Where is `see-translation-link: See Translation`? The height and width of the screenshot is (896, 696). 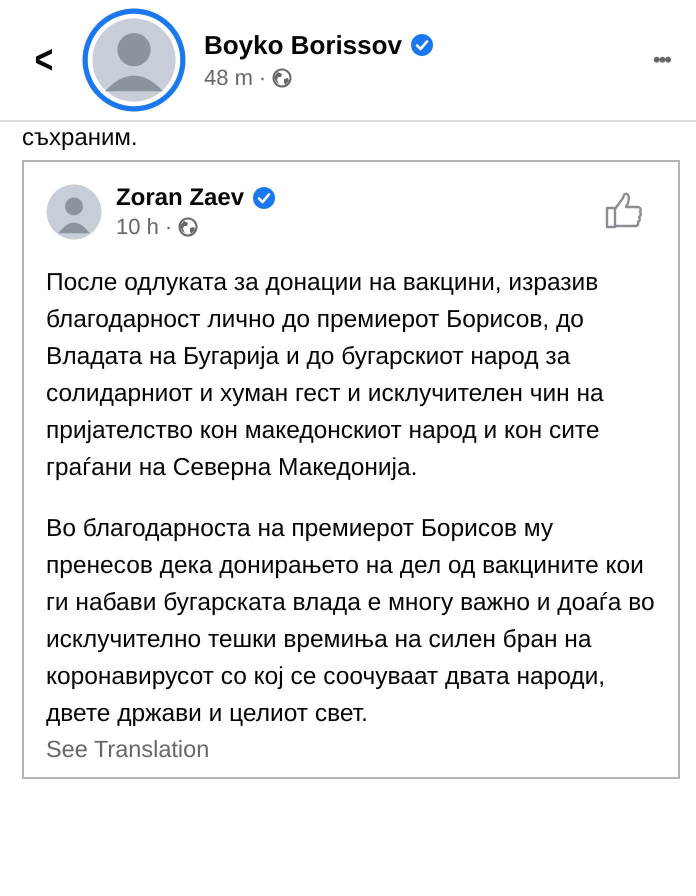
see-translation-link: See Translation is located at coordinates (128, 749).